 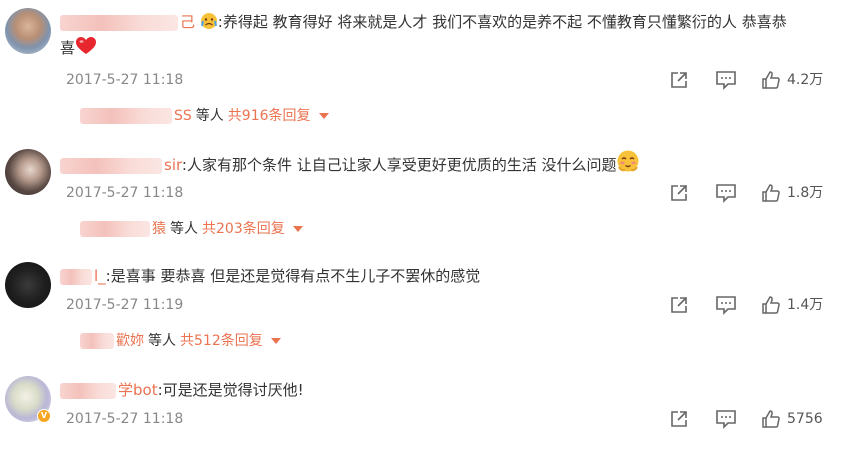 I want to click on comment-body: l_:是喜事 要恭喜 但是还是觉得有点不生儿子不罢休的感觉, so click(x=443, y=276).